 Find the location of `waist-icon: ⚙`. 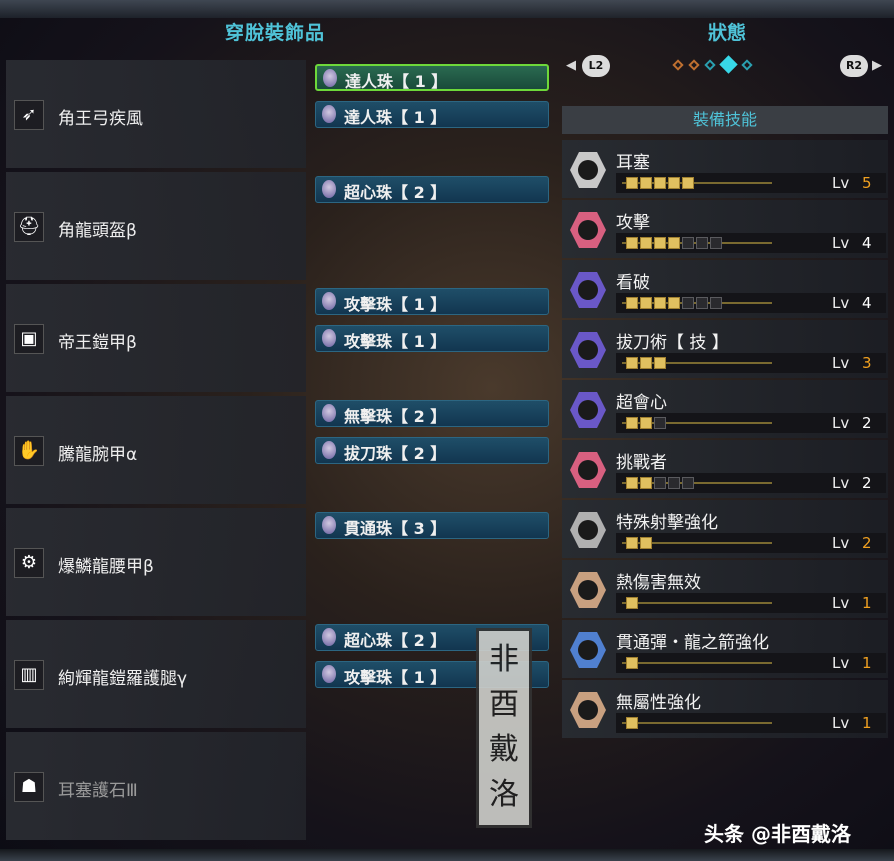

waist-icon: ⚙ is located at coordinates (29, 563).